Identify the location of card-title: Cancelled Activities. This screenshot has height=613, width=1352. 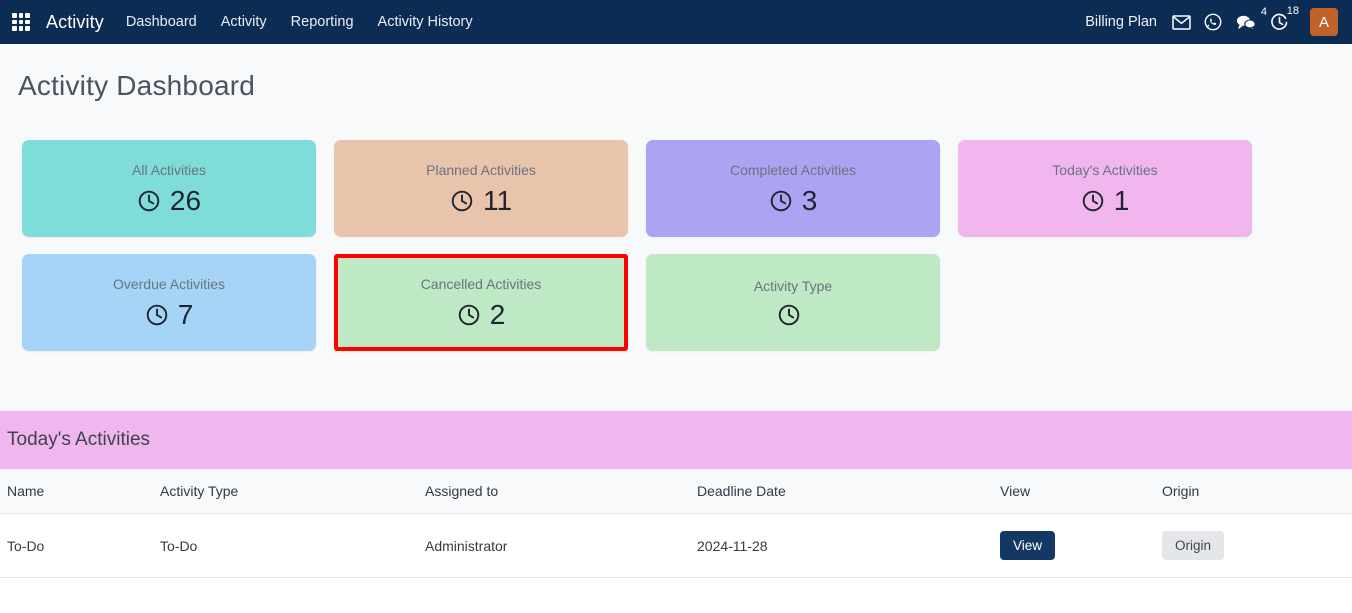
(481, 284).